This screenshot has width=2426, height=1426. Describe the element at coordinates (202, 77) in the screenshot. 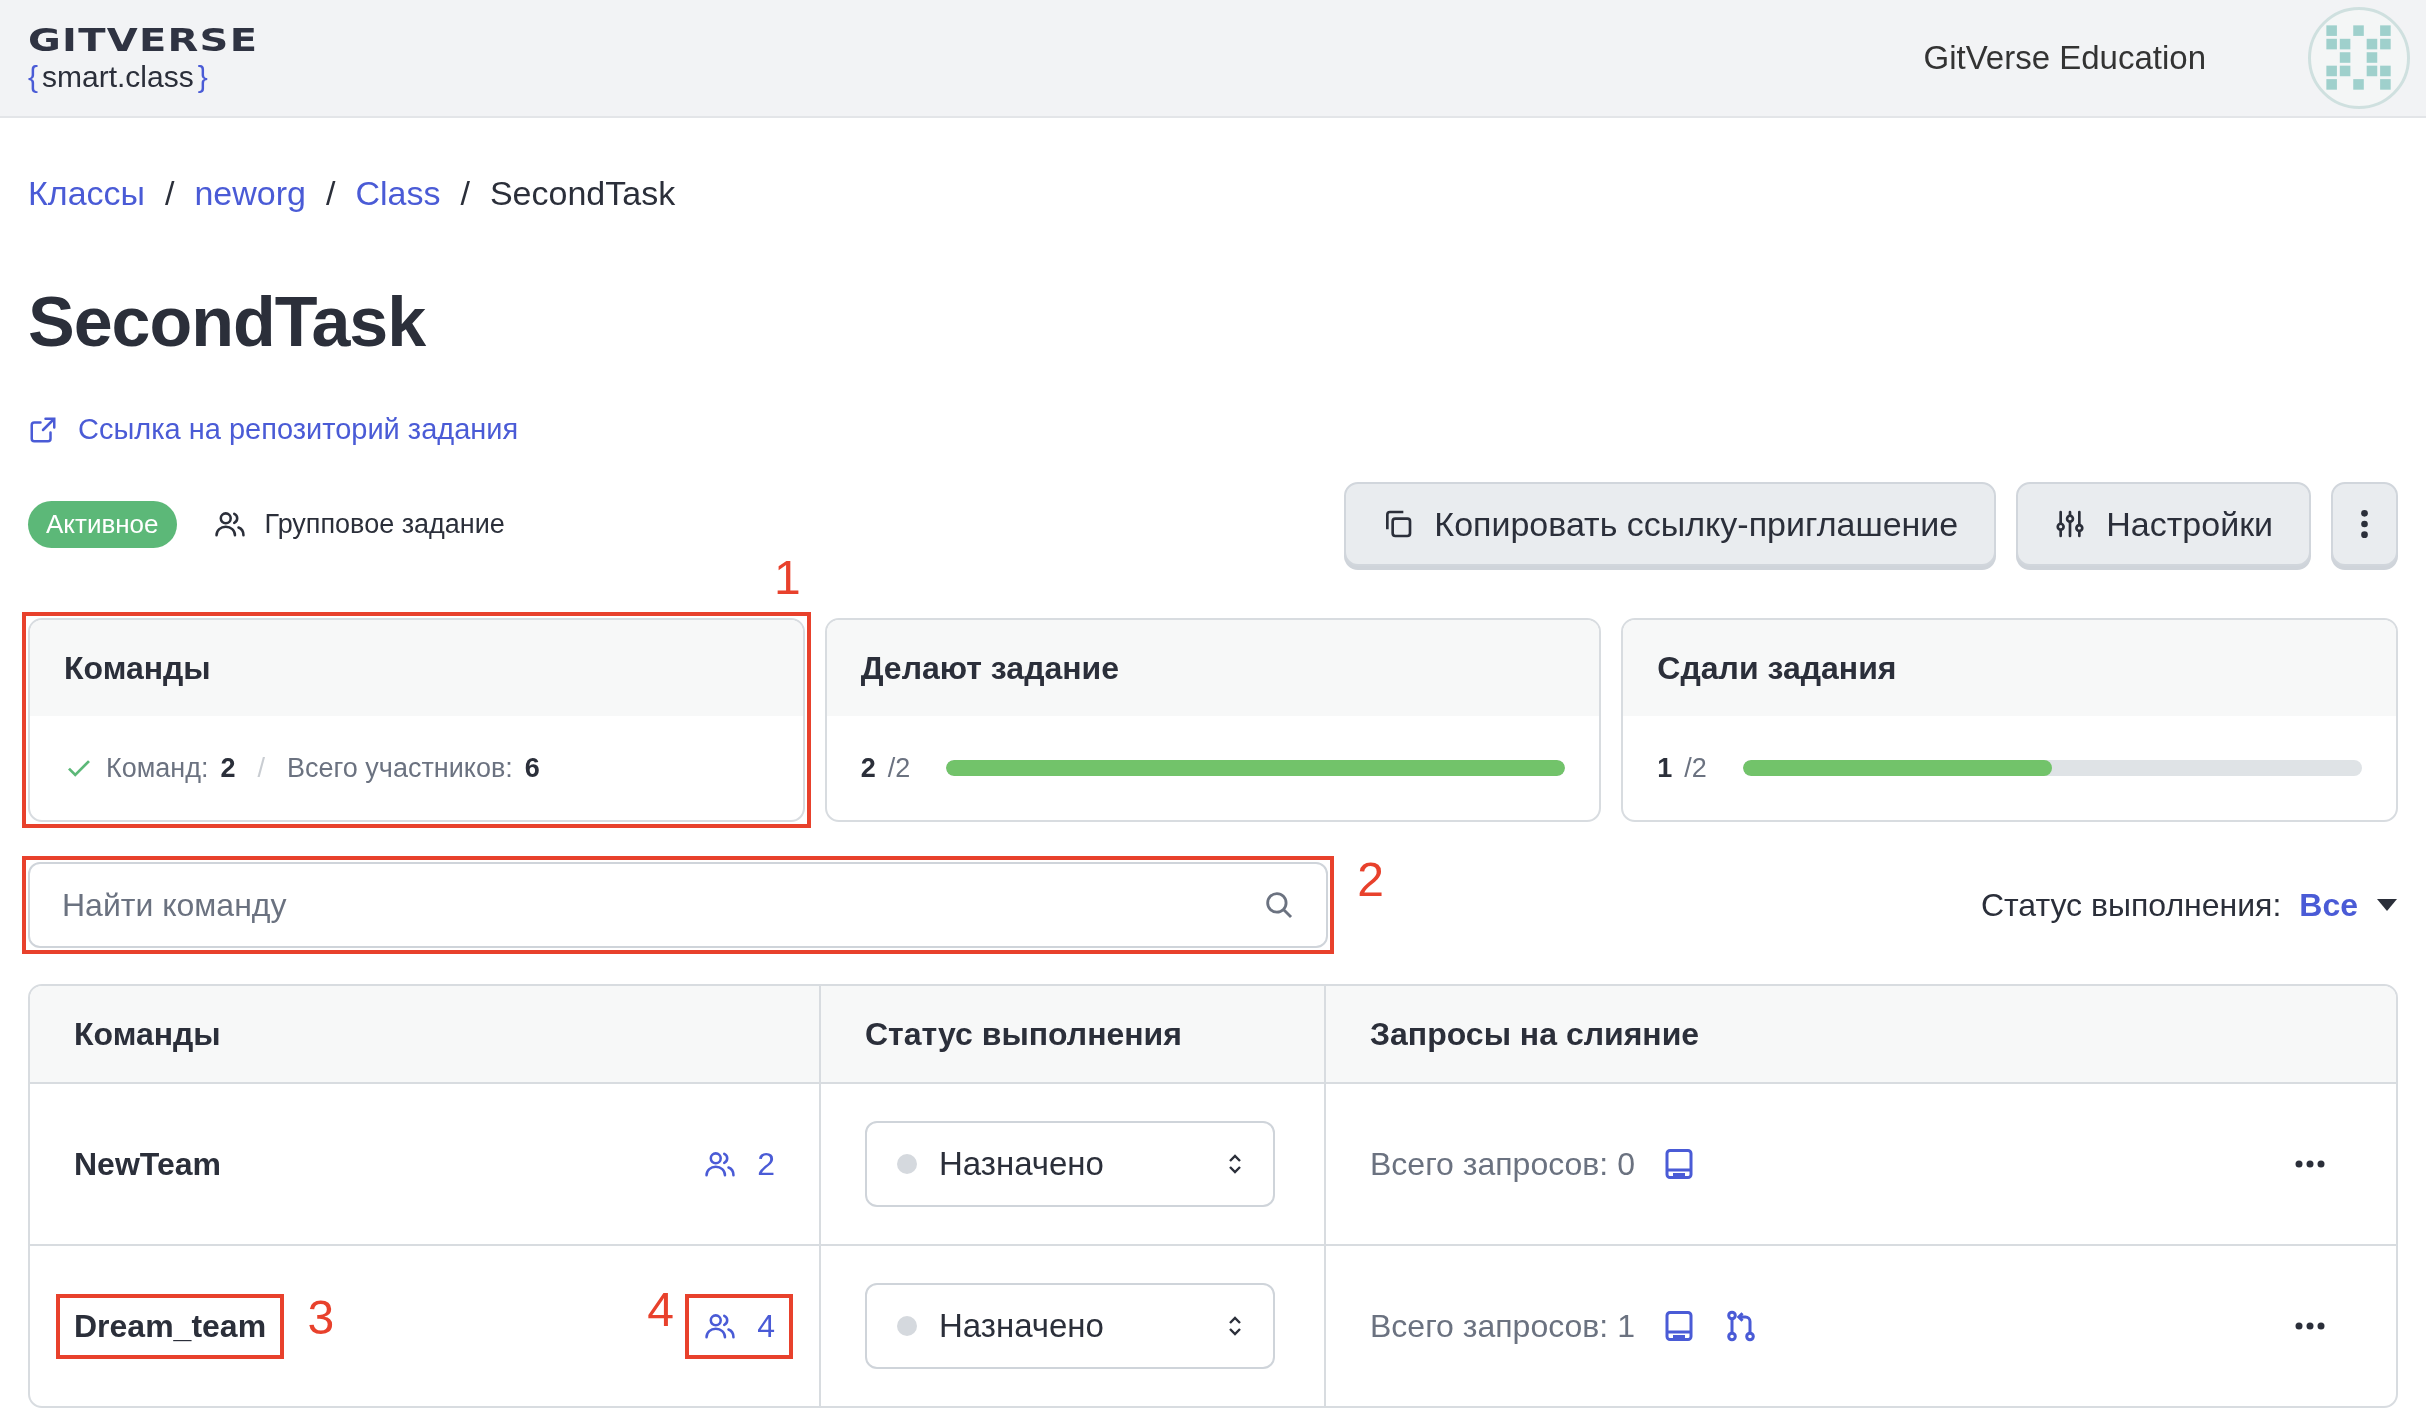

I see `logo-brace: }` at that location.